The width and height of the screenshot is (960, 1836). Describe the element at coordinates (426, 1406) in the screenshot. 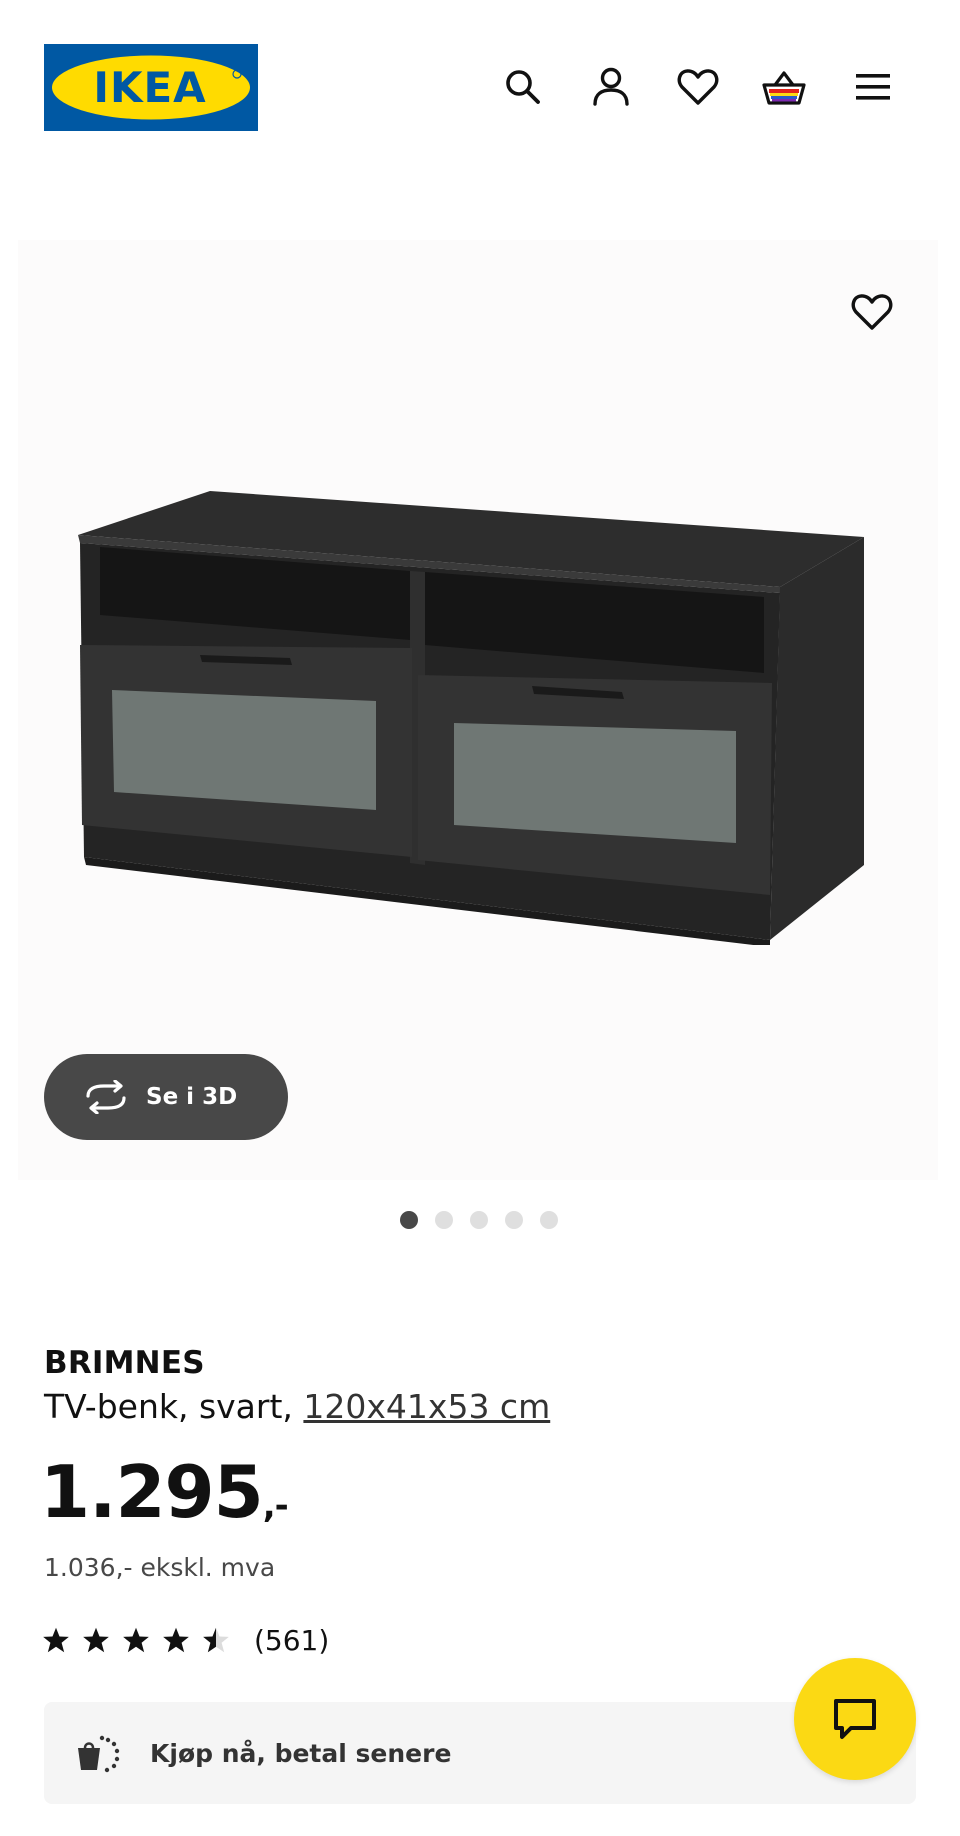

I see `product-dimensions-link: 120x41x53 cm` at that location.